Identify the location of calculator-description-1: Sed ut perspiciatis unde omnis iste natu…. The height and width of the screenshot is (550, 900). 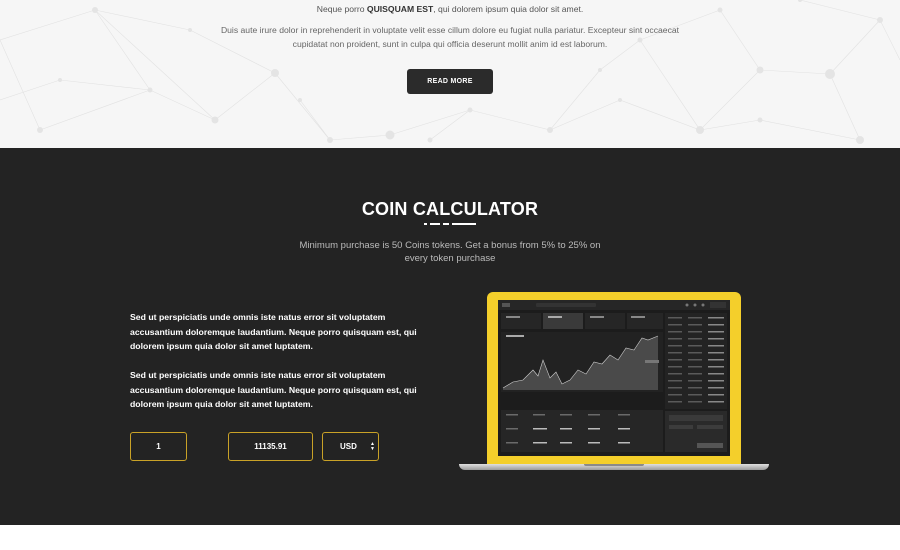
(273, 331).